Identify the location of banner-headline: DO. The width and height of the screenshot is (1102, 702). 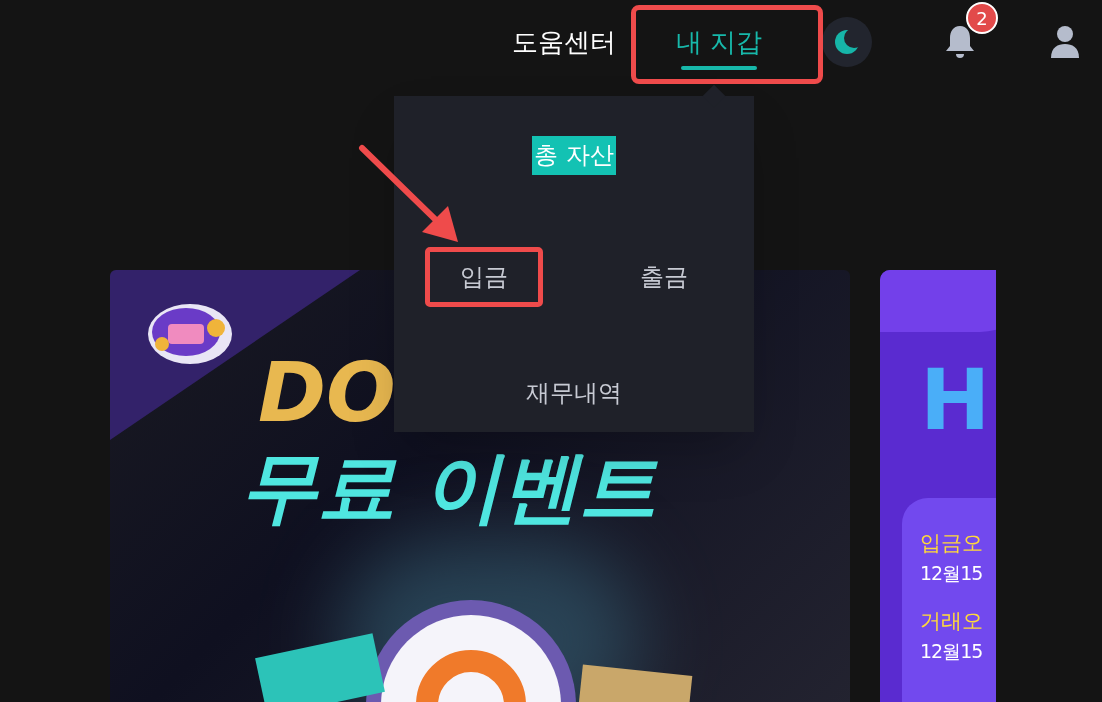
(327, 393).